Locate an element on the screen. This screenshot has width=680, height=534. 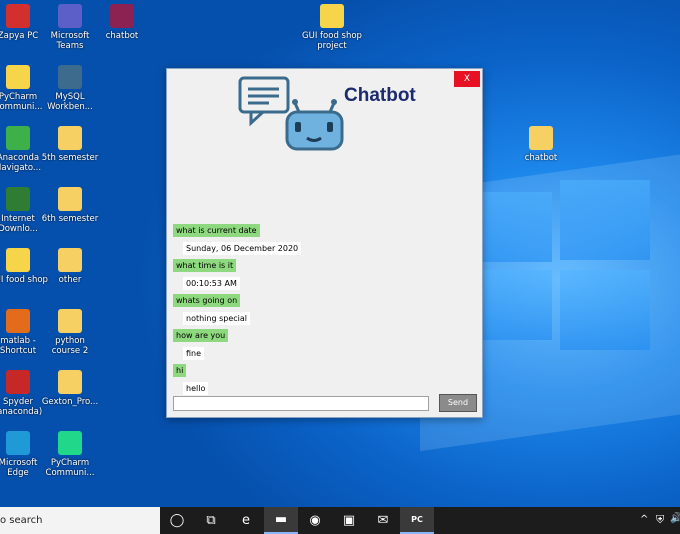
edge-icon: e is located at coordinates (246, 520).